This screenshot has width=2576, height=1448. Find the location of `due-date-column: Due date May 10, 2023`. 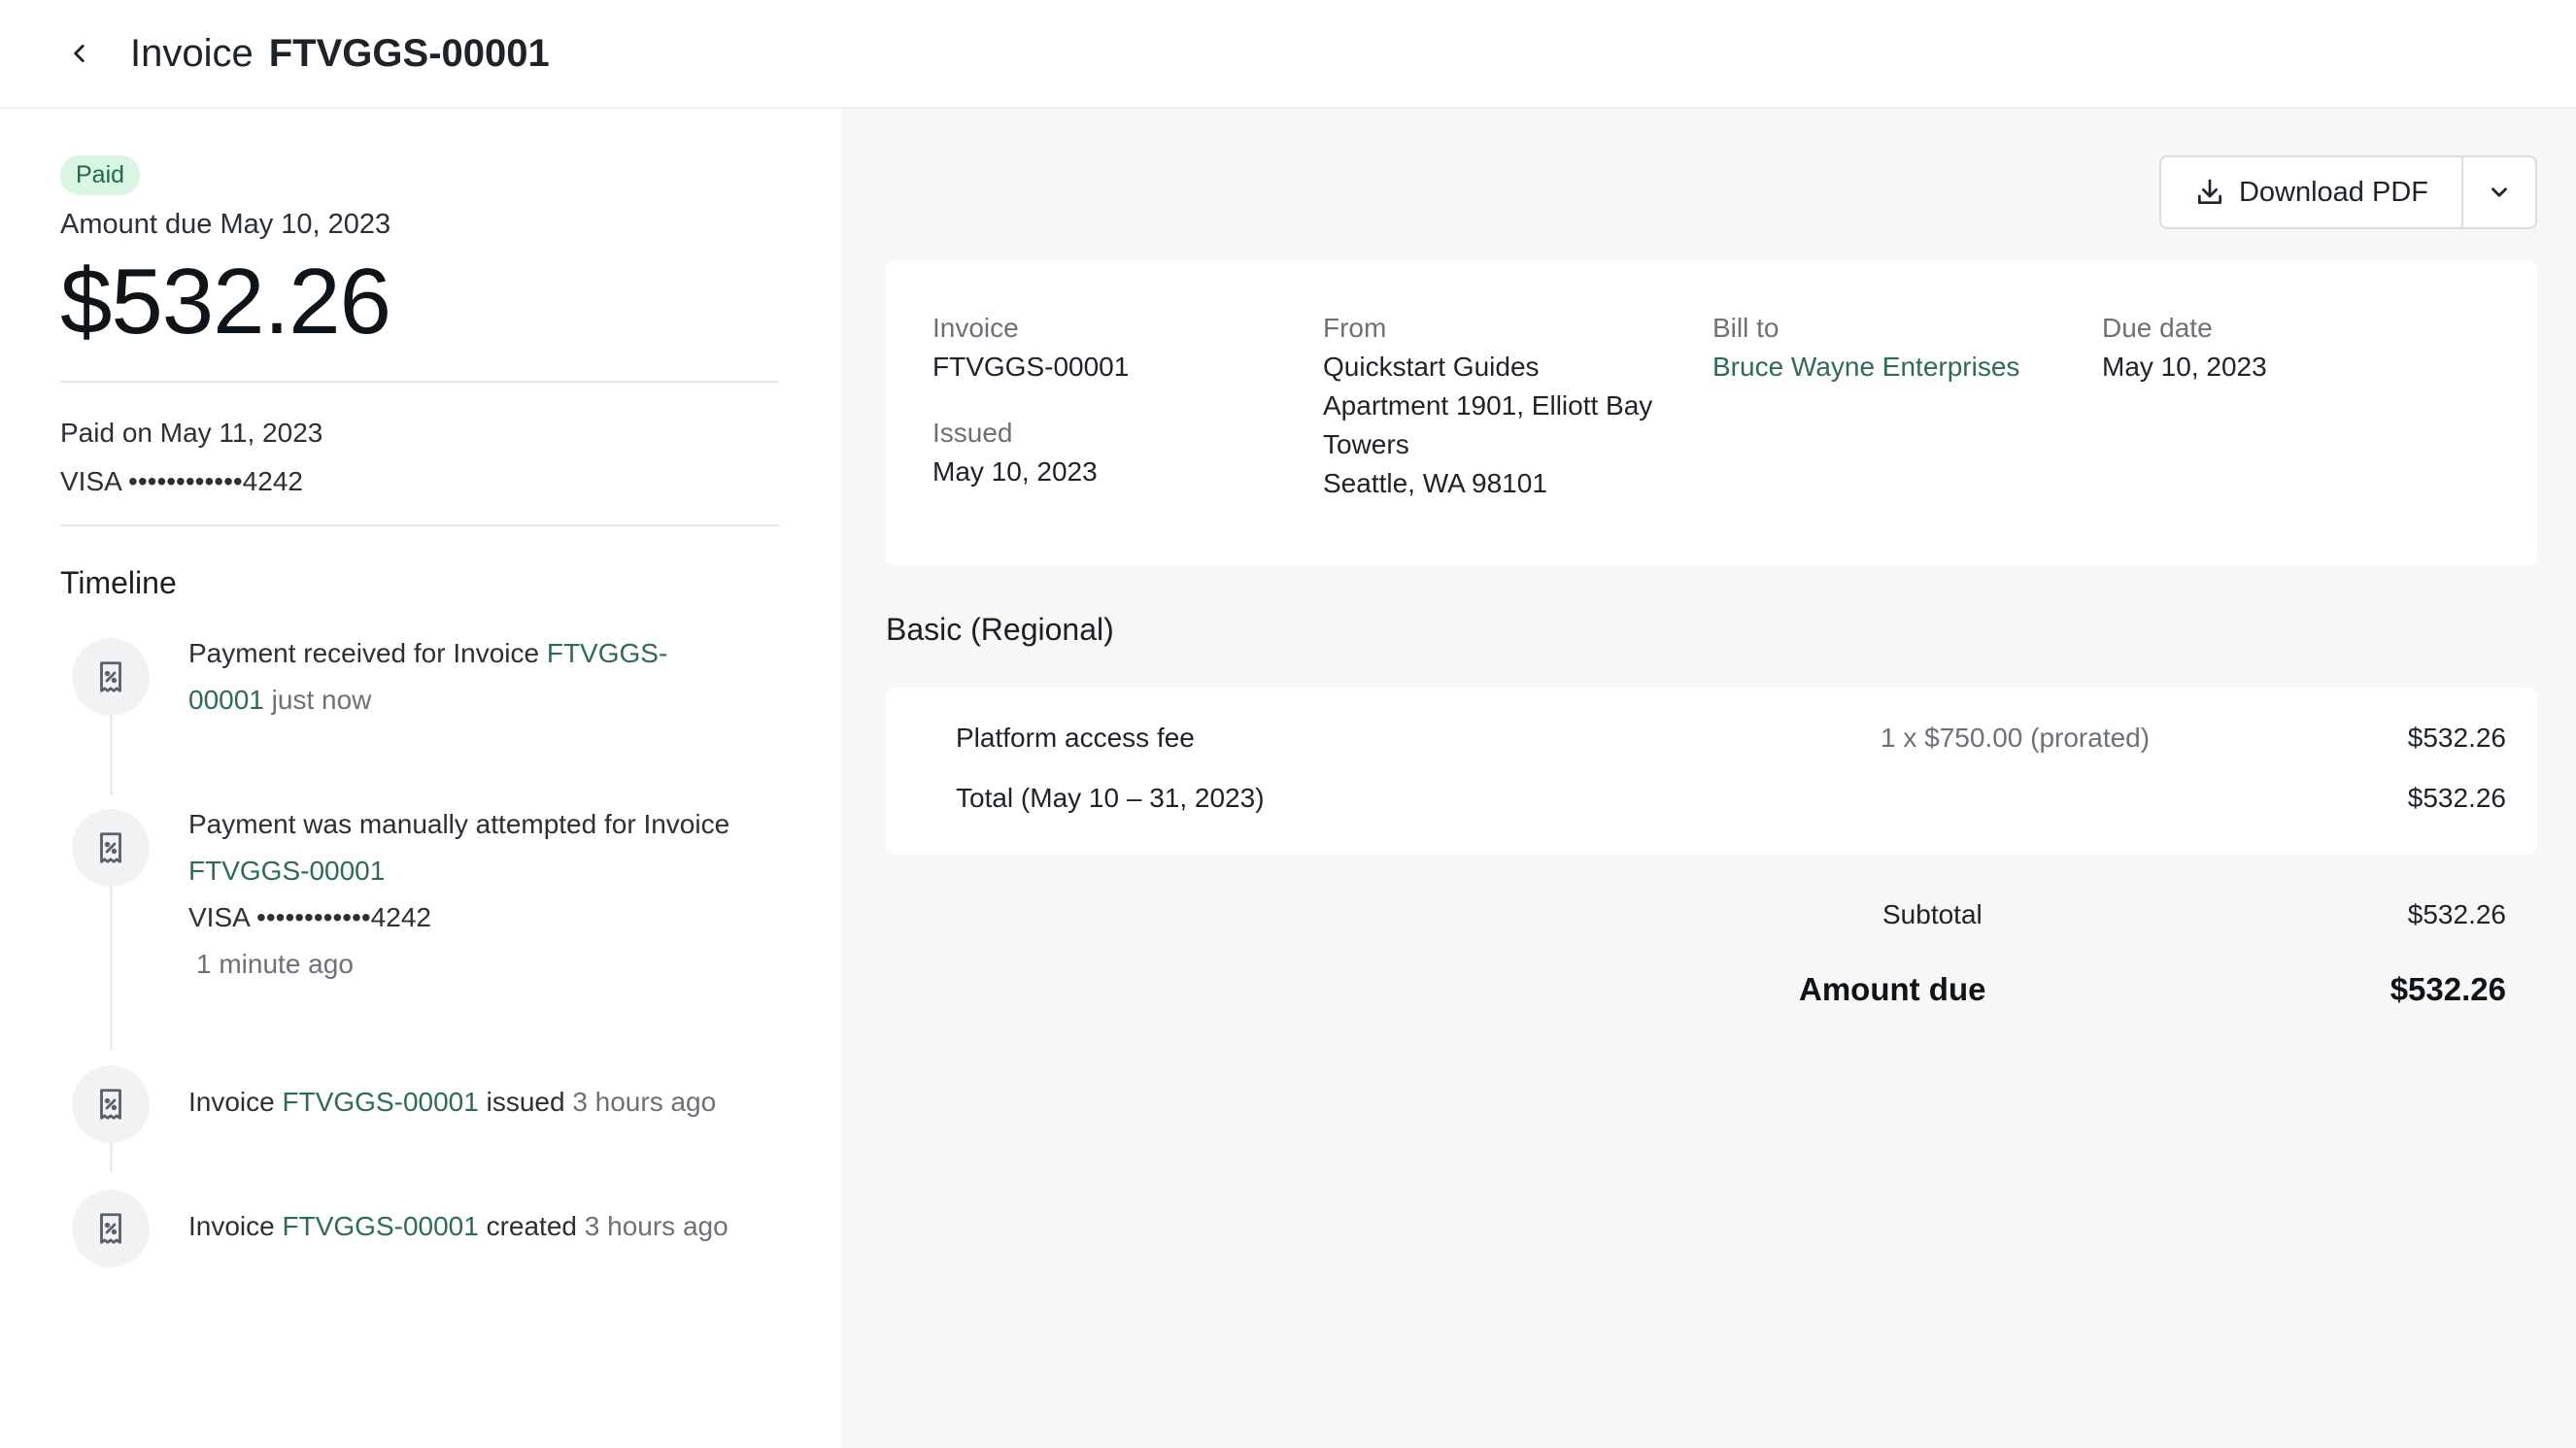

due-date-column: Due date May 10, 2023 is located at coordinates (2184, 348).